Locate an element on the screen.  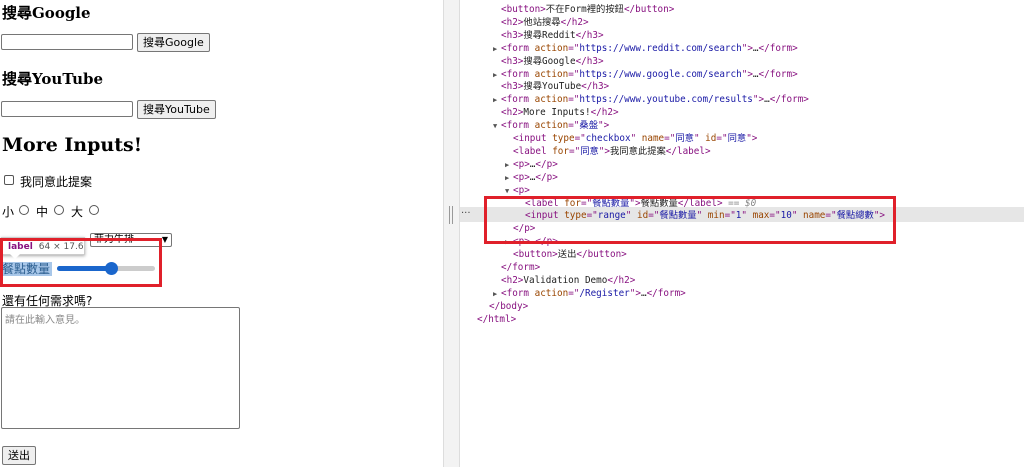
dom-node-line: </form> is located at coordinates (520, 267).